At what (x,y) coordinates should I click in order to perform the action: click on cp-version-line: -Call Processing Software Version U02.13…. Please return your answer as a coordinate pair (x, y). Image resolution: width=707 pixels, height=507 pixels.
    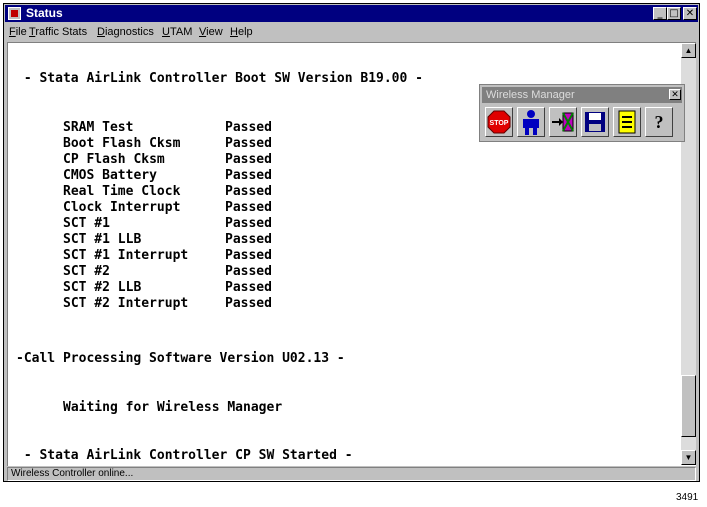
    Looking at the image, I should click on (180, 358).